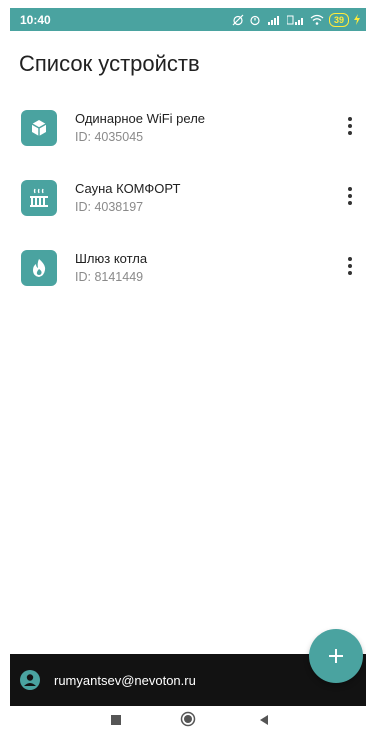 The image size is (366, 734). I want to click on alarm-off-icon, so click(238, 19).